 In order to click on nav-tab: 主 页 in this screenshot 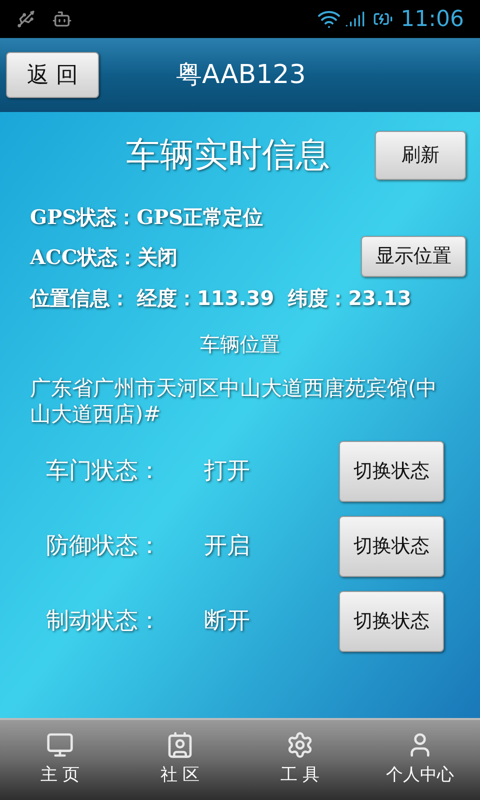, I will do `click(60, 760)`.